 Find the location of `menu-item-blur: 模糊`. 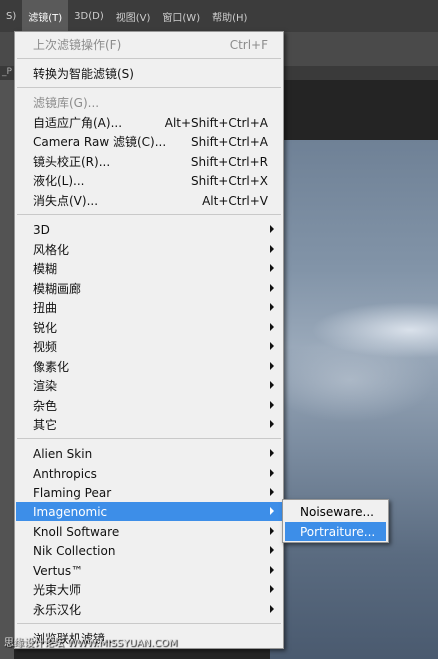

menu-item-blur: 模糊 is located at coordinates (149, 268).